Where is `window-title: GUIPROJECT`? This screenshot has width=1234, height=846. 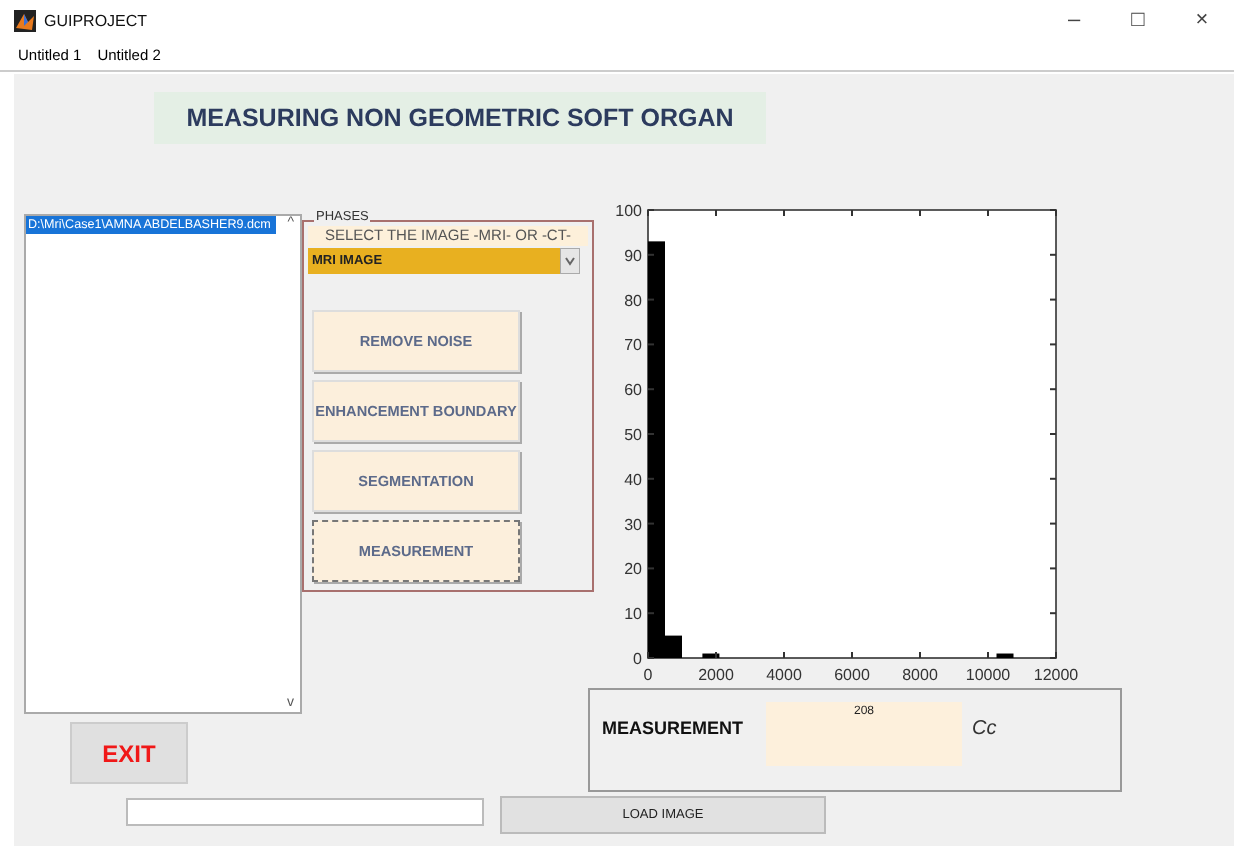 window-title: GUIPROJECT is located at coordinates (96, 20).